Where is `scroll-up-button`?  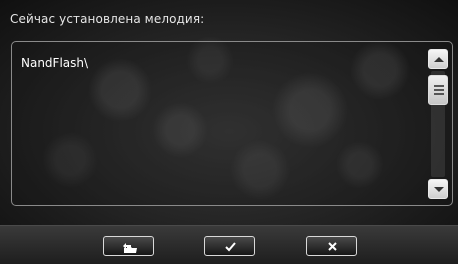
scroll-up-button is located at coordinates (438, 59).